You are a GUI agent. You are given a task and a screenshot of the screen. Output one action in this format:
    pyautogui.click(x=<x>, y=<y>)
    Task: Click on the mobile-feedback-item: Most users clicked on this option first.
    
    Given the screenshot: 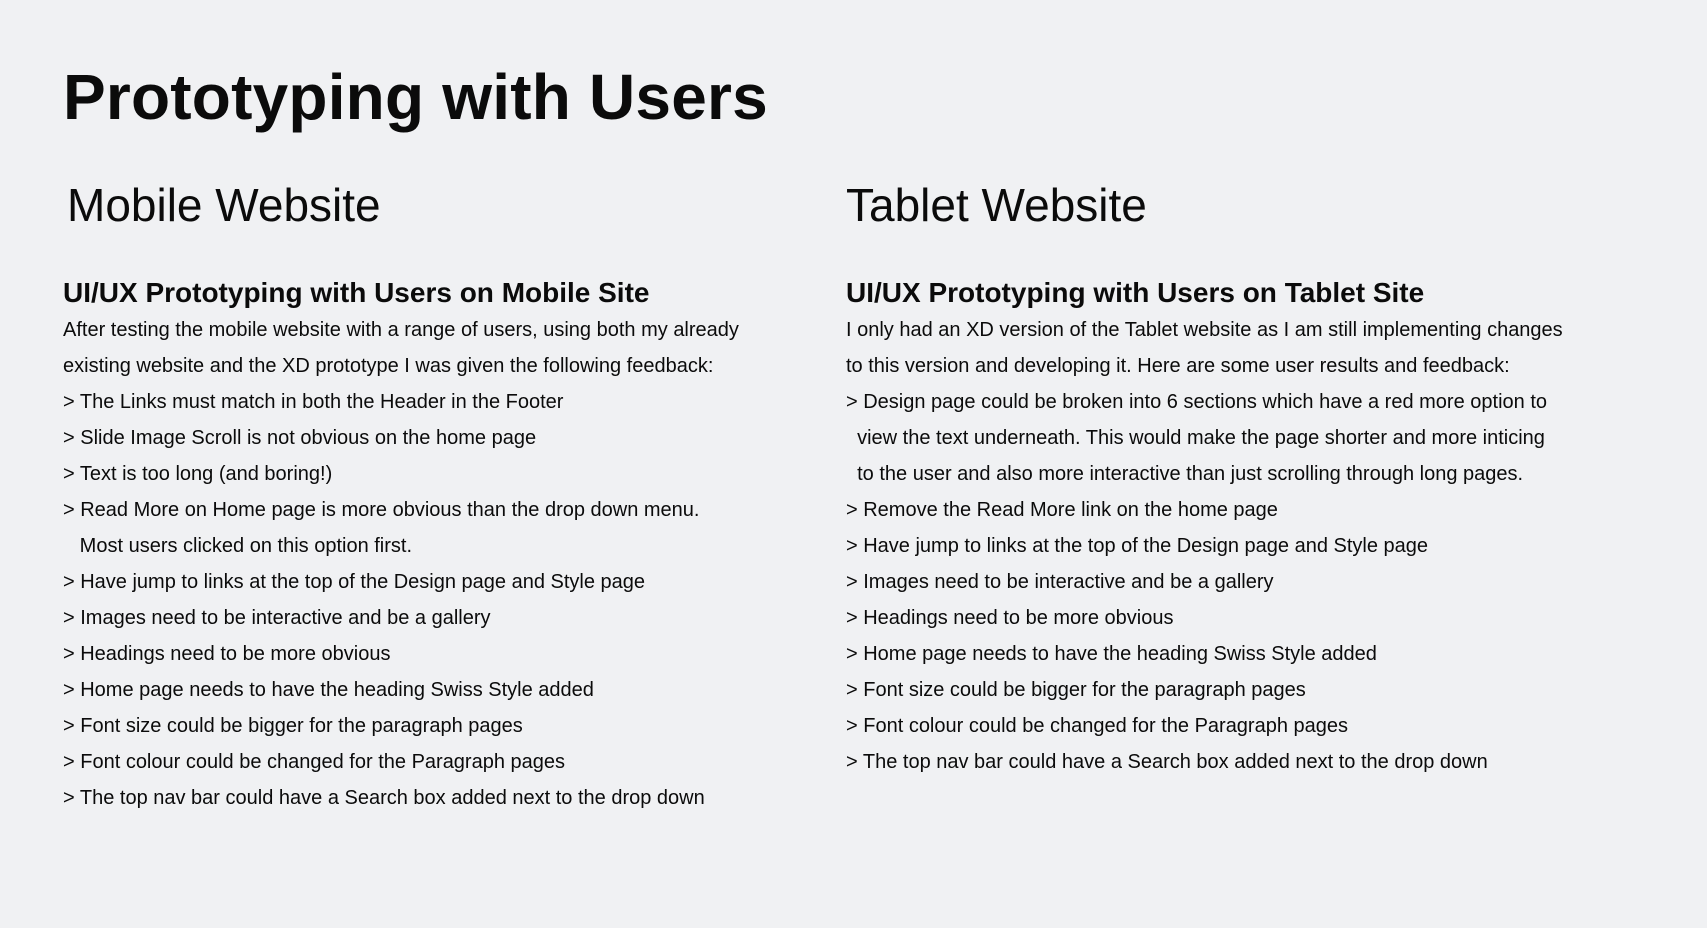 What is the action you would take?
    pyautogui.click(x=238, y=545)
    